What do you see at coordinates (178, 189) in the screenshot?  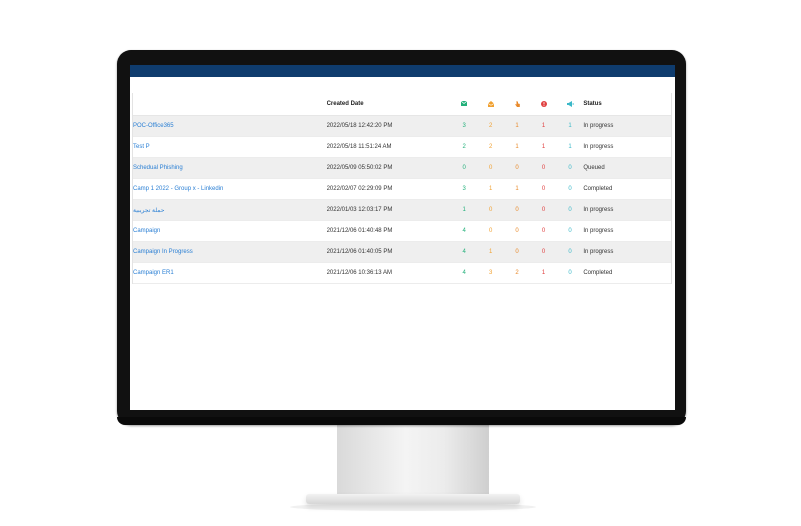 I see `campaign-name-link: Camp 1 2022 - Group x - Linkedin` at bounding box center [178, 189].